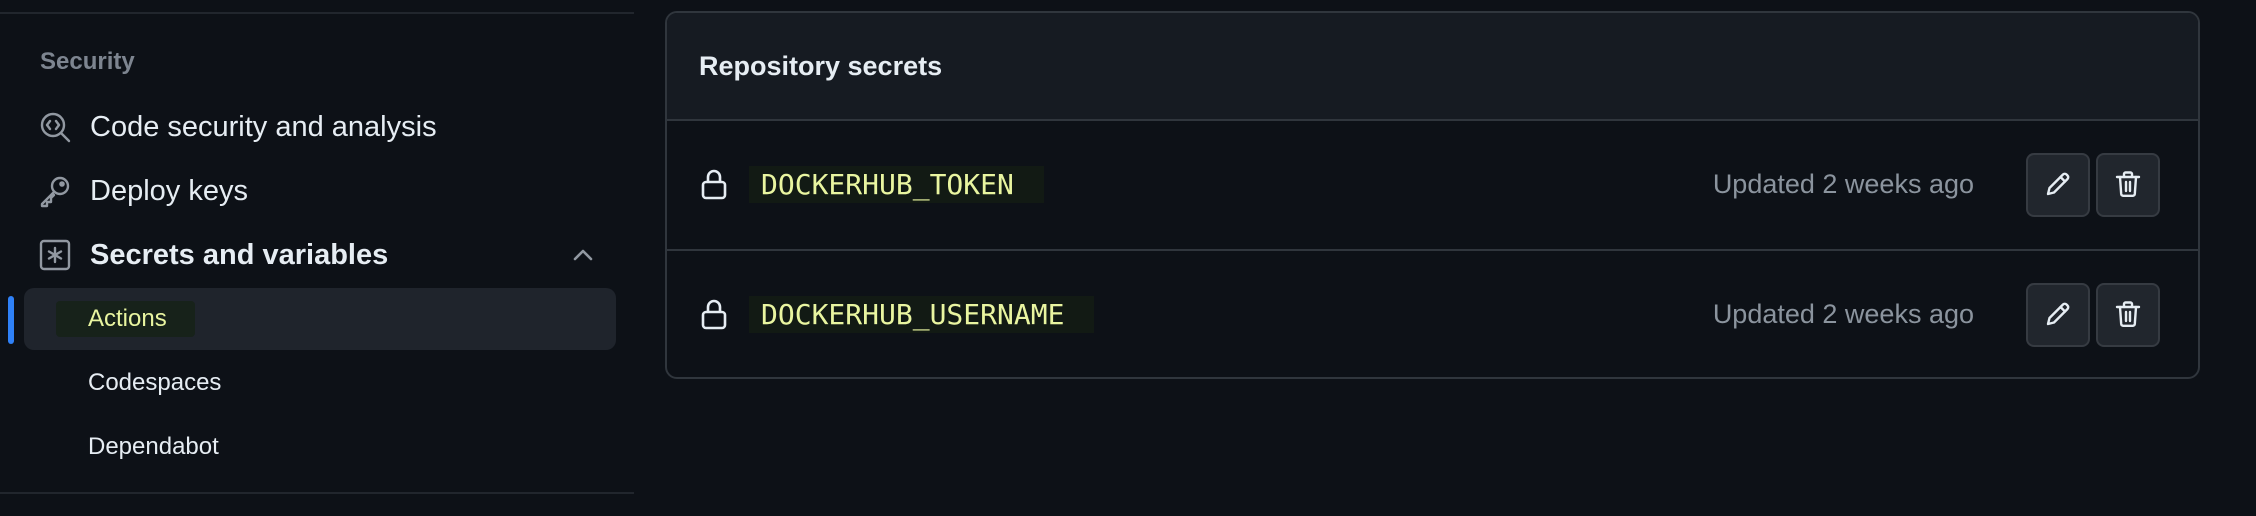 The image size is (2256, 516). I want to click on sidebar-item-label: Secrets and variables, so click(239, 254).